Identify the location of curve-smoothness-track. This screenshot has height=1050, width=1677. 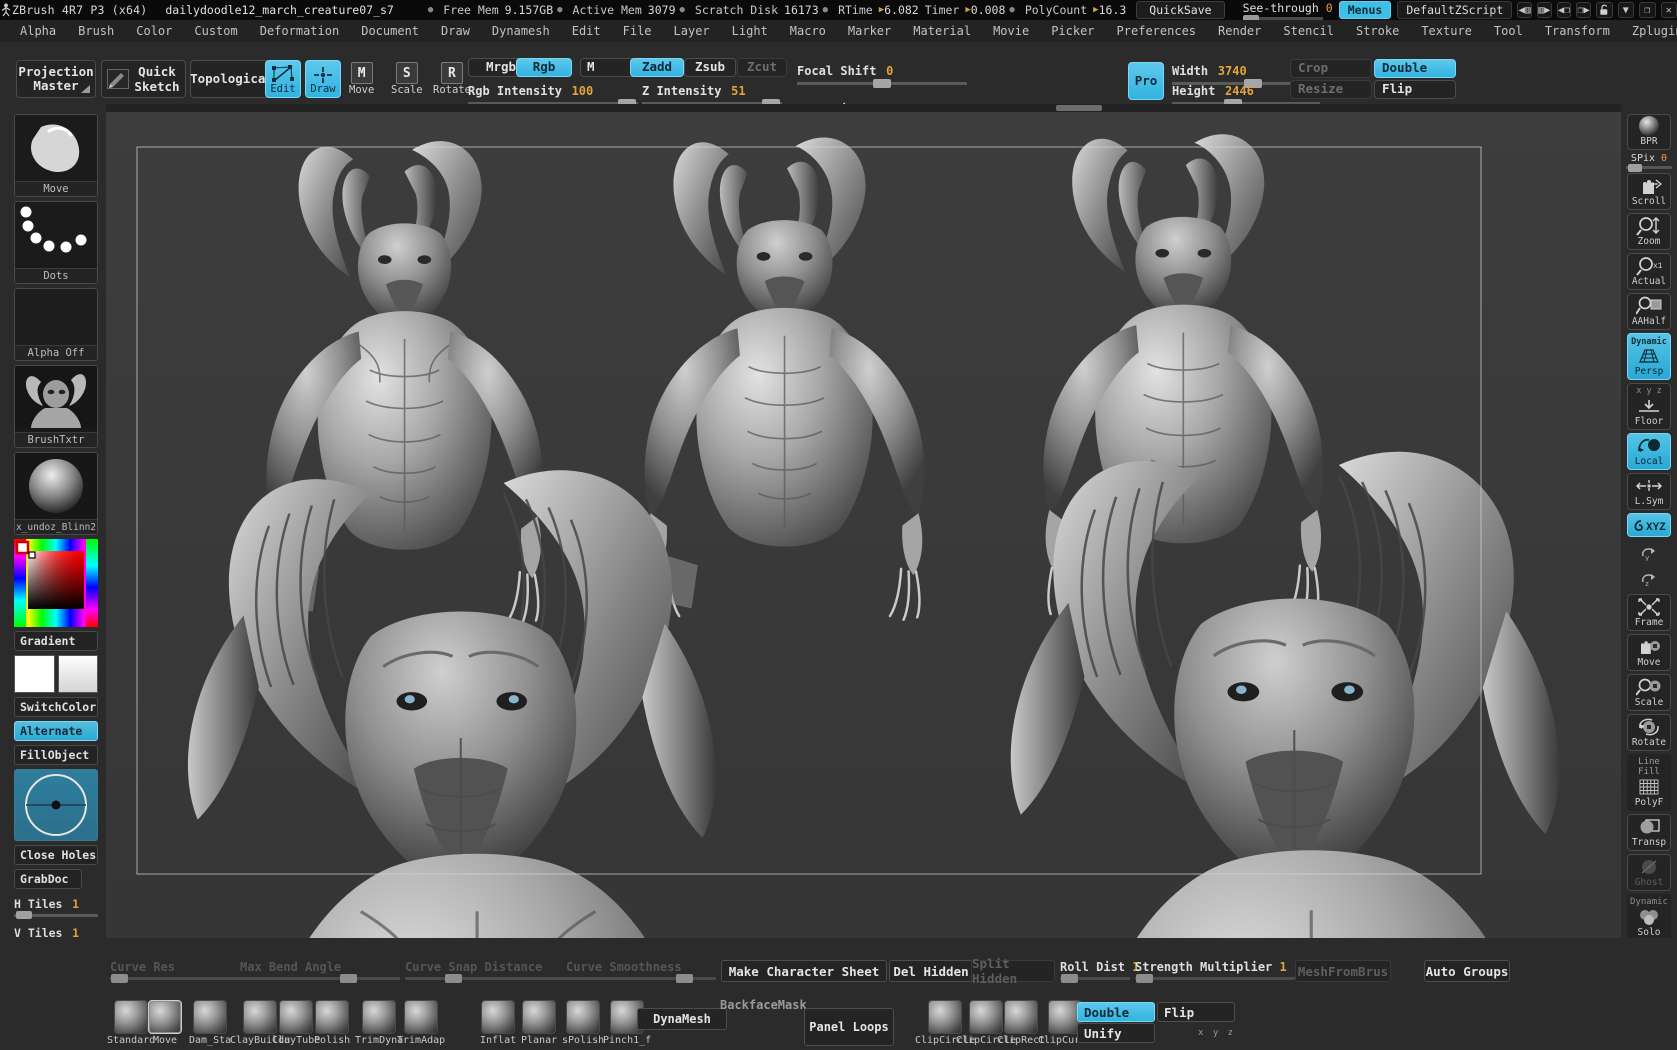
(641, 978).